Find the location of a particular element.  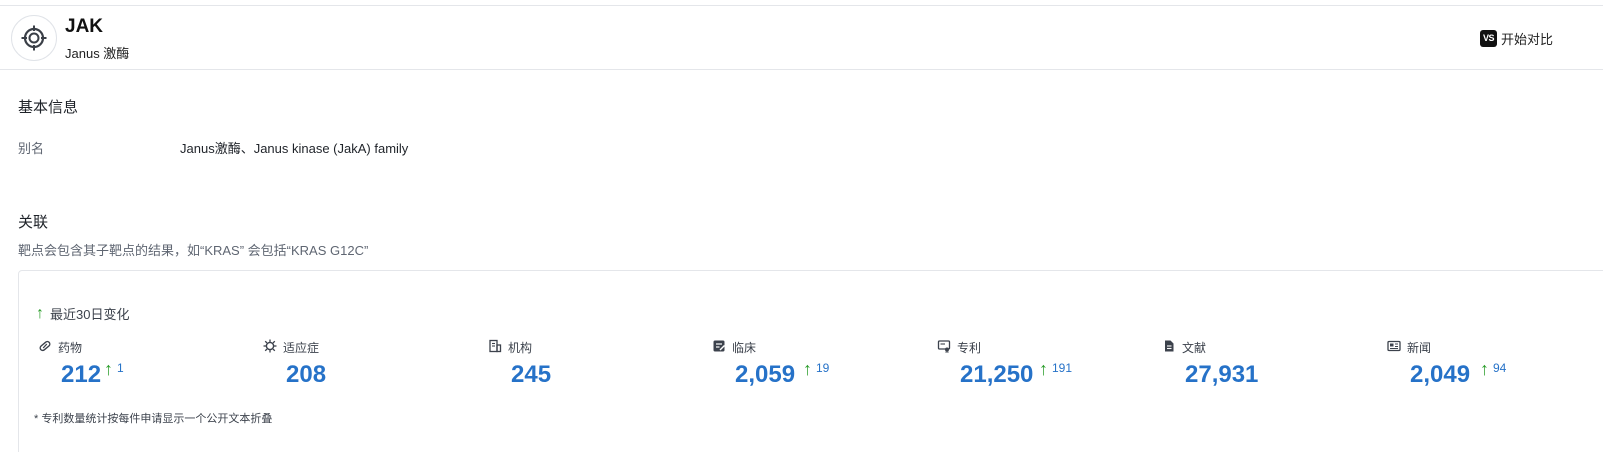

stat-value-link: 212 is located at coordinates (81, 375).